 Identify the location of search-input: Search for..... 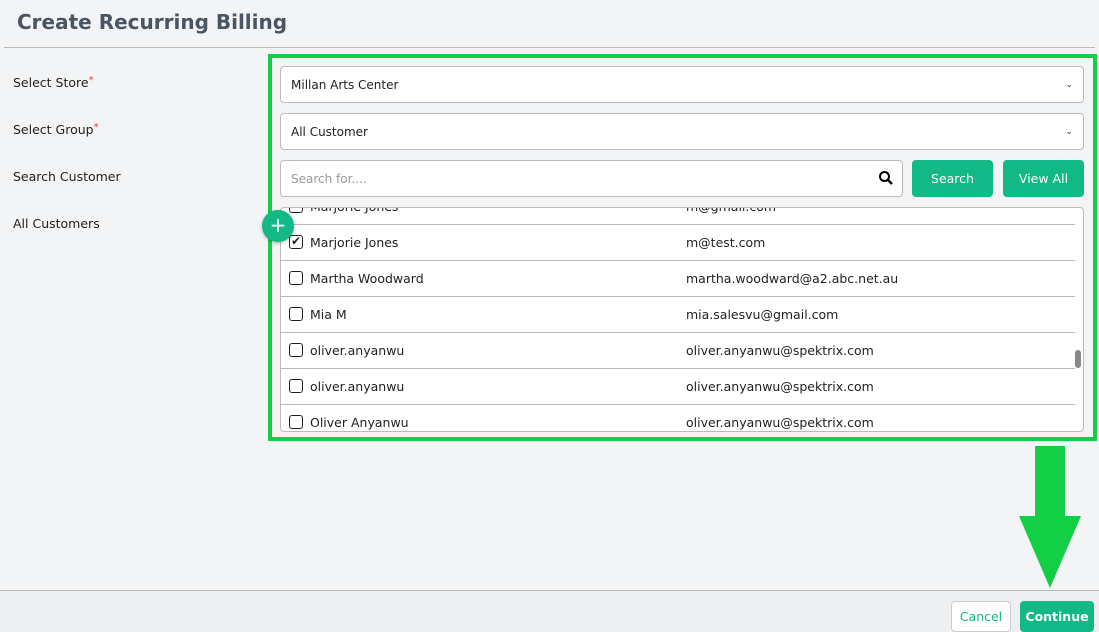
(591, 178).